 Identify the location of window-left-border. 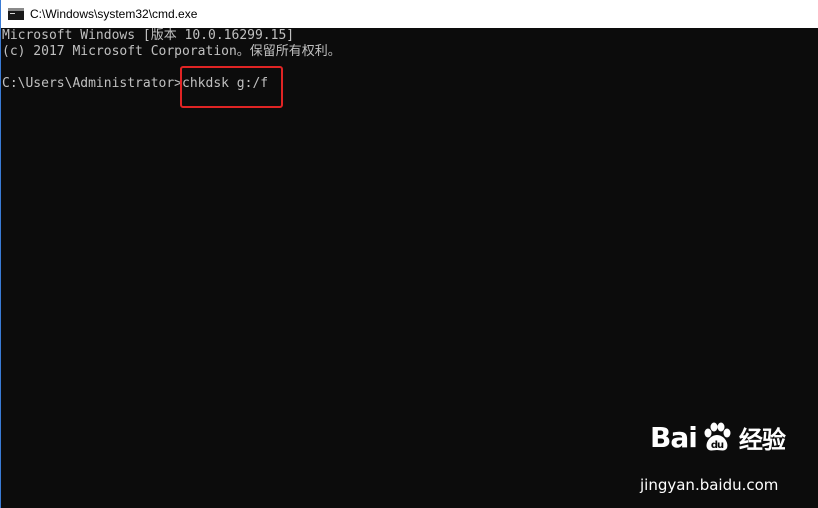
(0, 254).